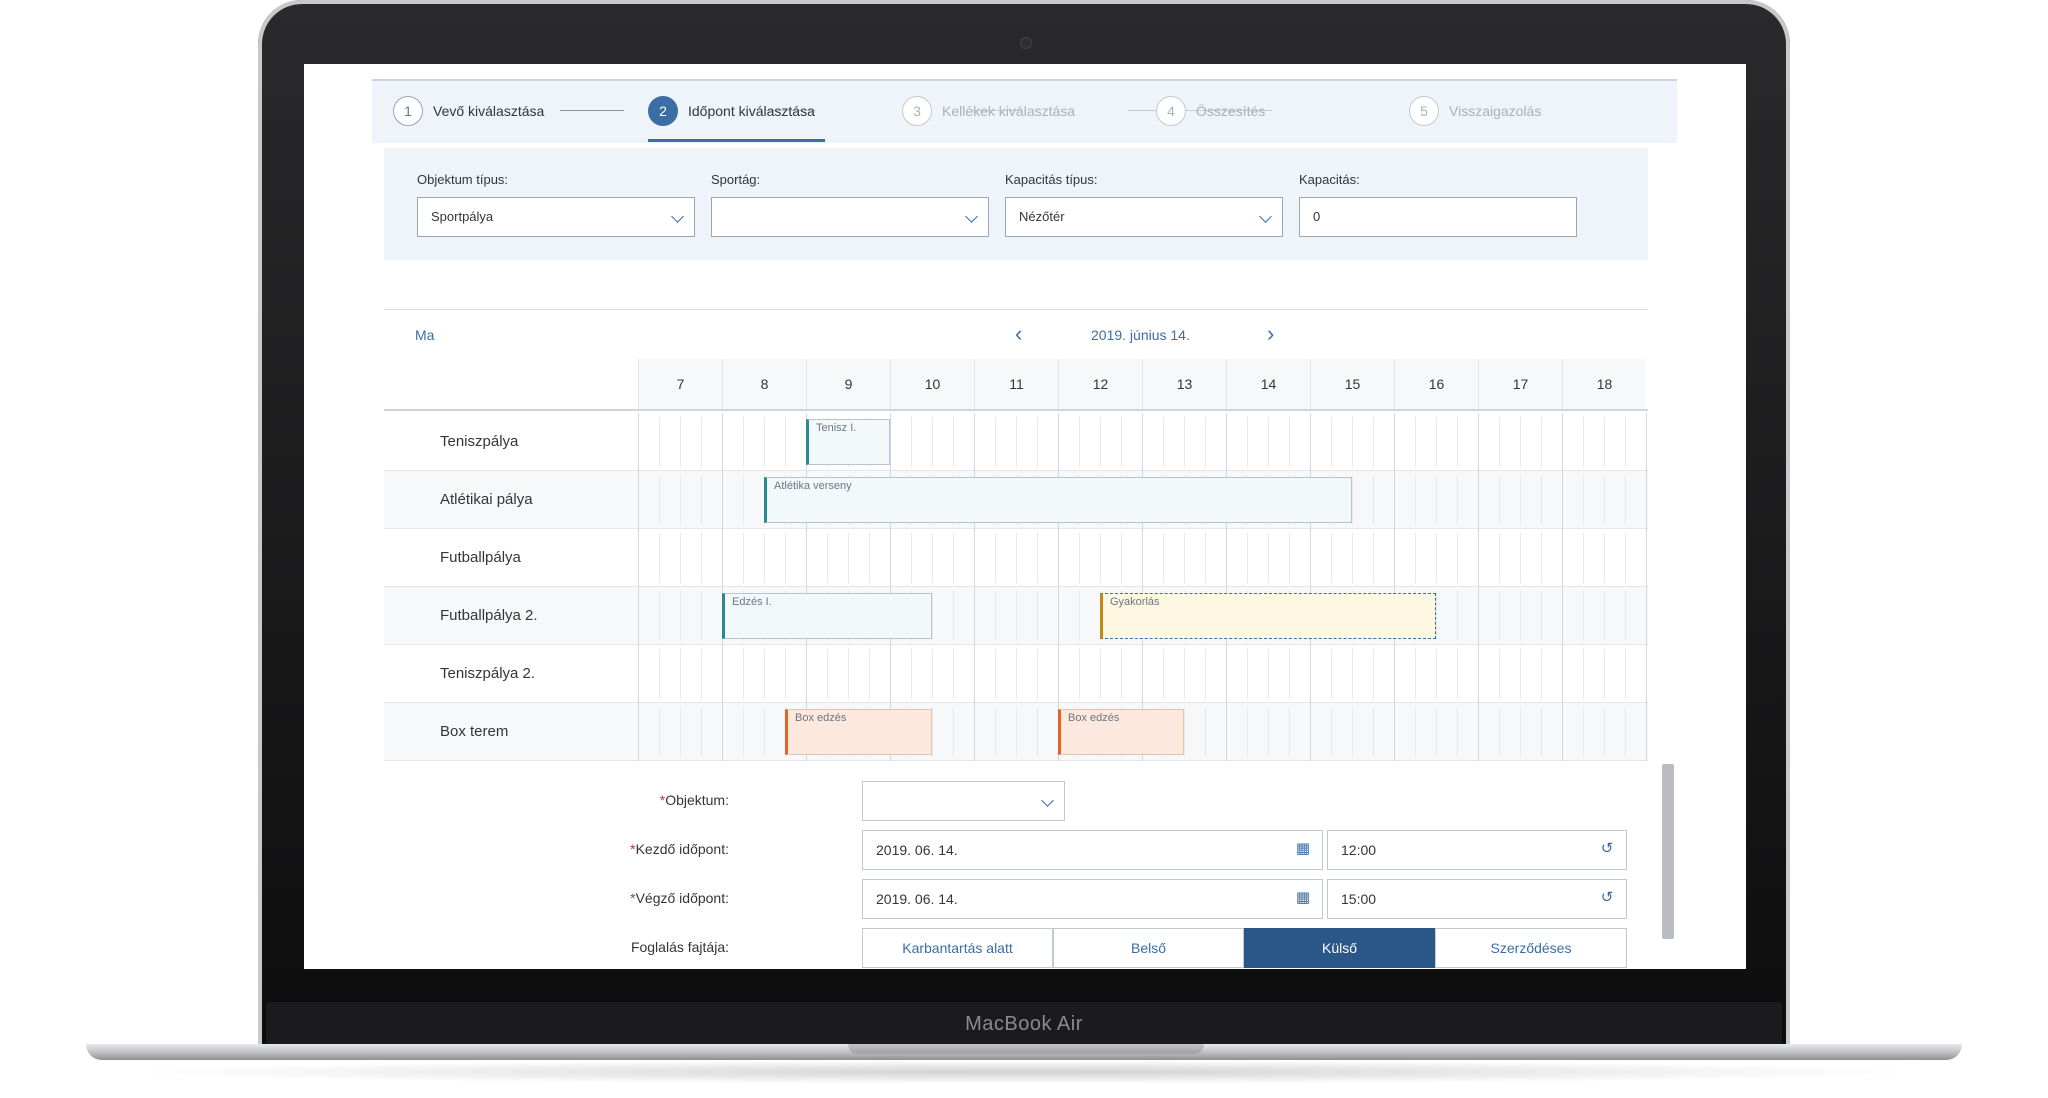  Describe the element at coordinates (731, 111) in the screenshot. I see `wizard-step-2: 2 Időpont kiválasztása` at that location.